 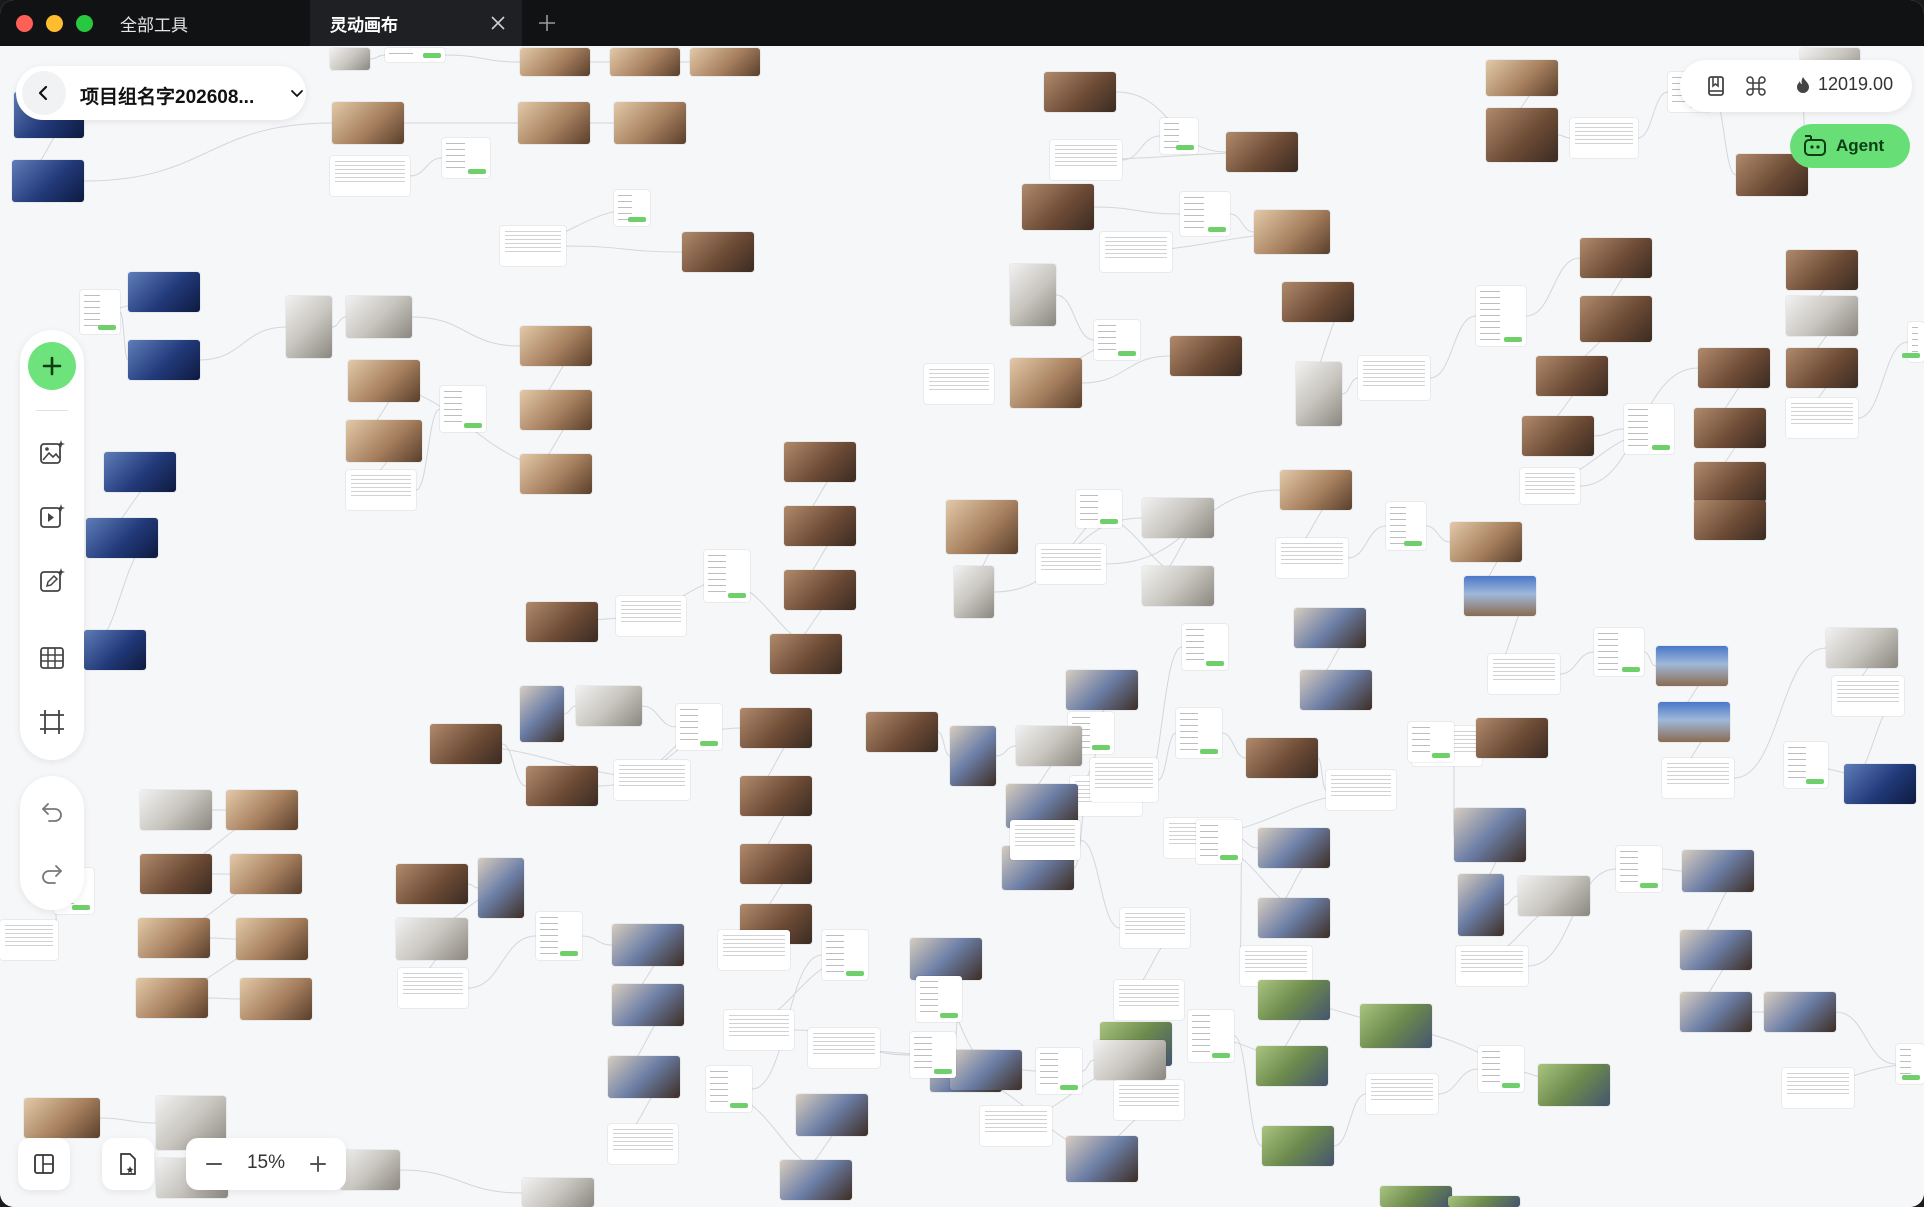 What do you see at coordinates (44, 93) in the screenshot?
I see `back-button` at bounding box center [44, 93].